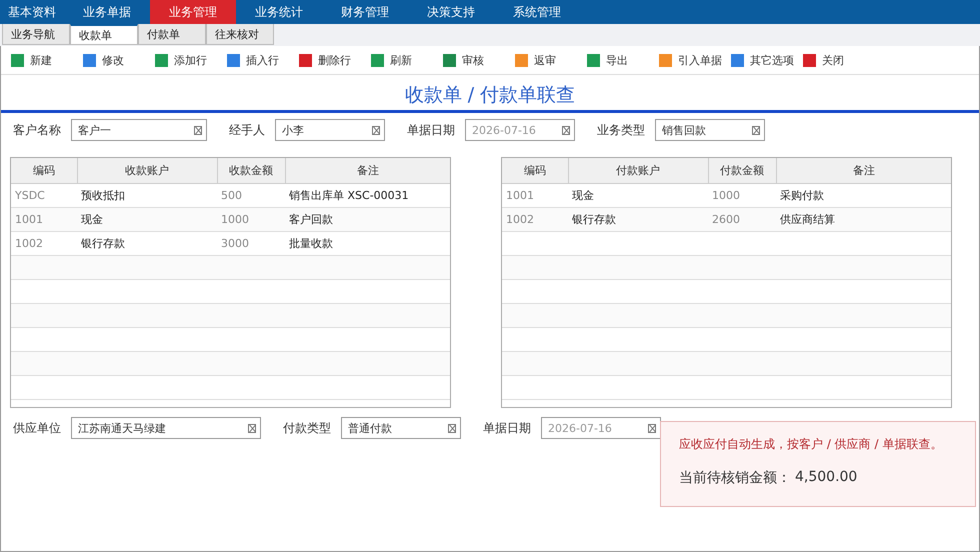 Image resolution: width=980 pixels, height=552 pixels. What do you see at coordinates (263, 60) in the screenshot?
I see `toolbar-button: 插入行` at bounding box center [263, 60].